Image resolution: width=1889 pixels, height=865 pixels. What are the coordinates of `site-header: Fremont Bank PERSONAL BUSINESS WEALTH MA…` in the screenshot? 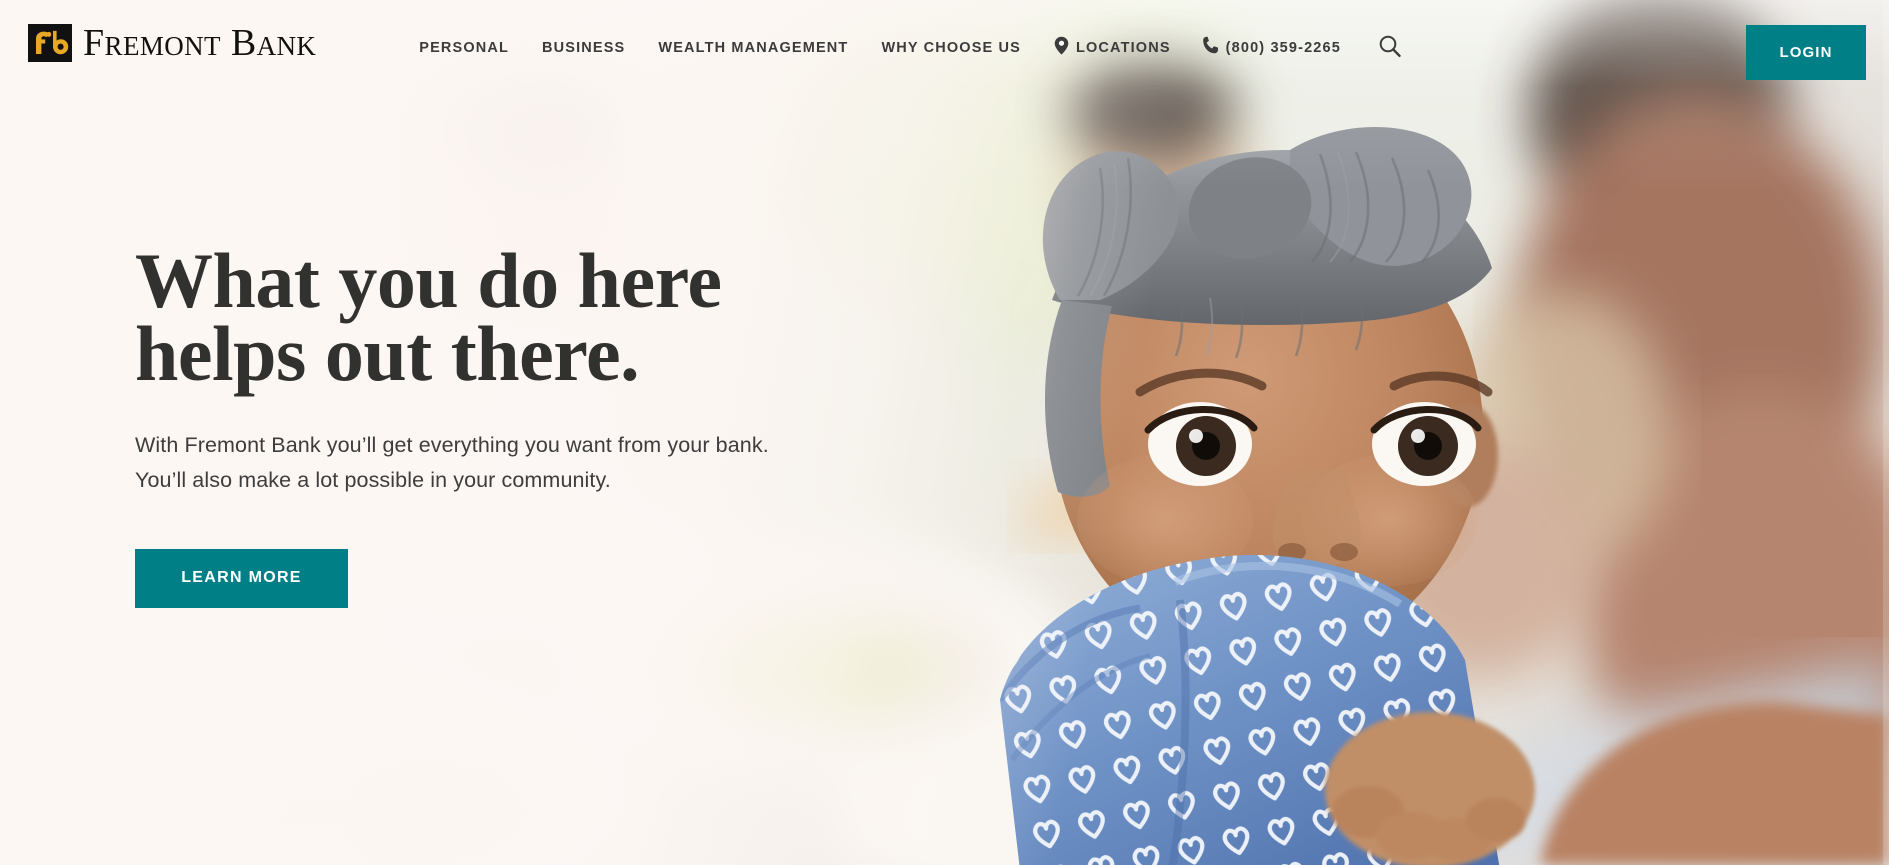 It's located at (944, 45).